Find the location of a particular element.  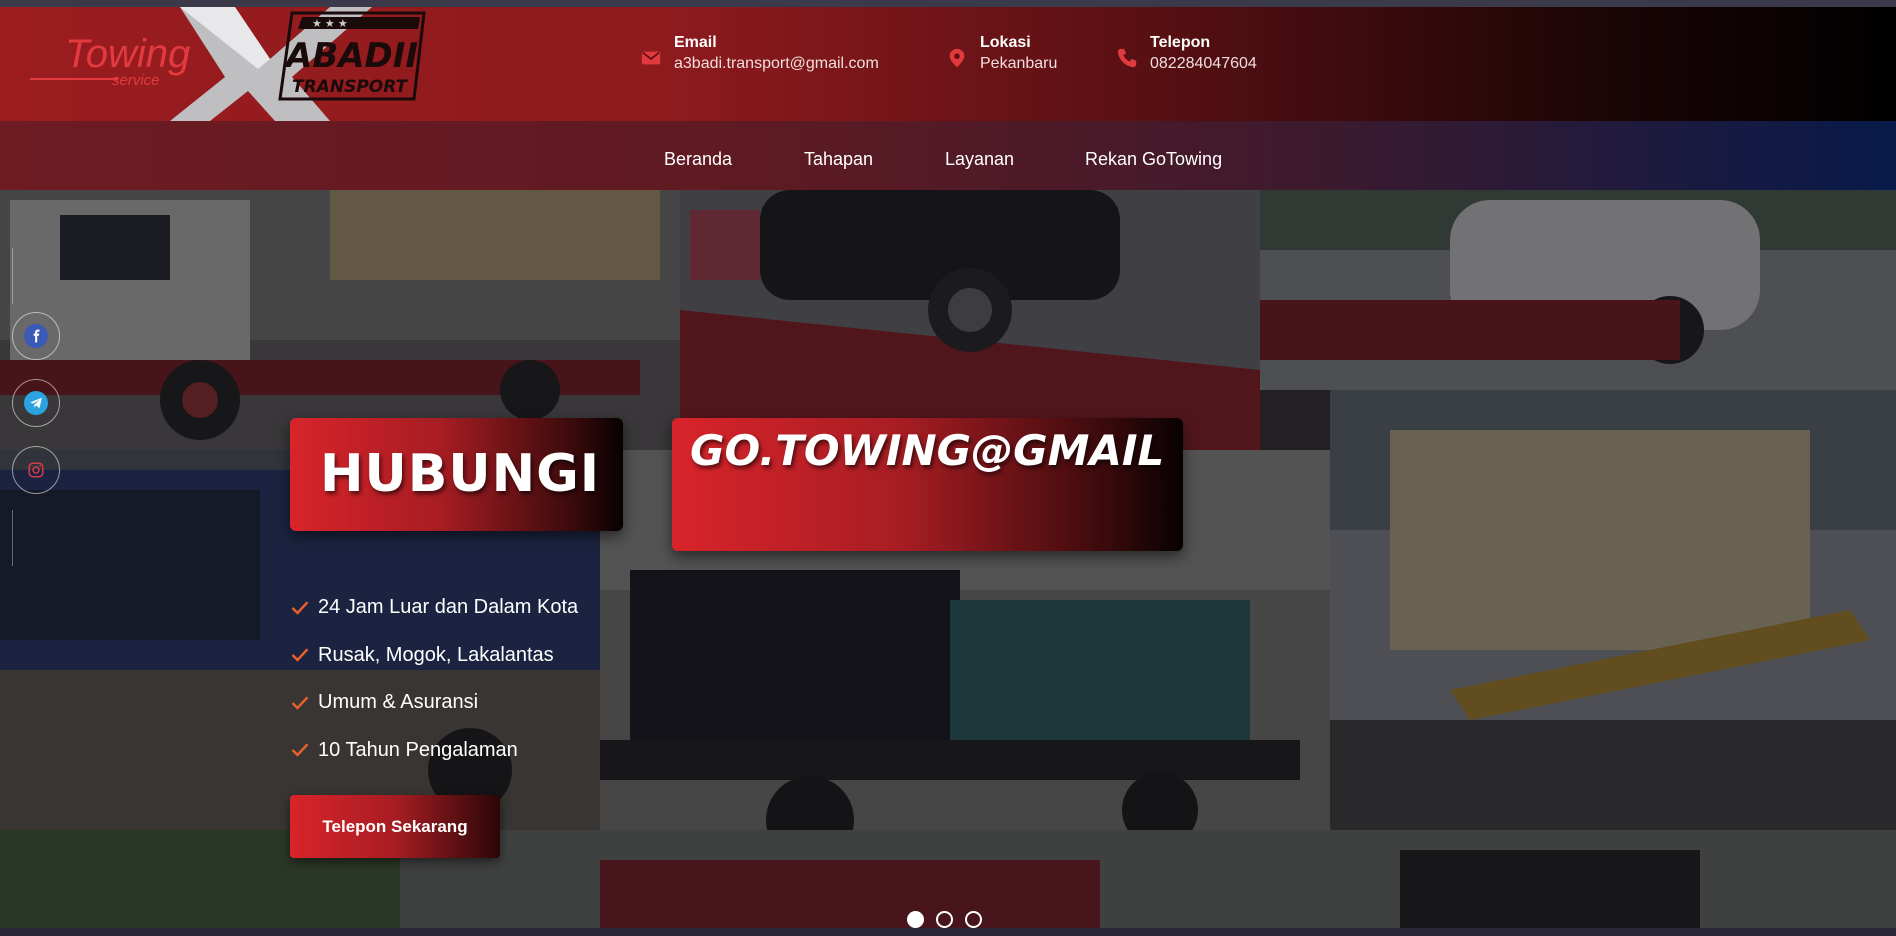

hero-headline: HUBUNGI is located at coordinates (460, 474).